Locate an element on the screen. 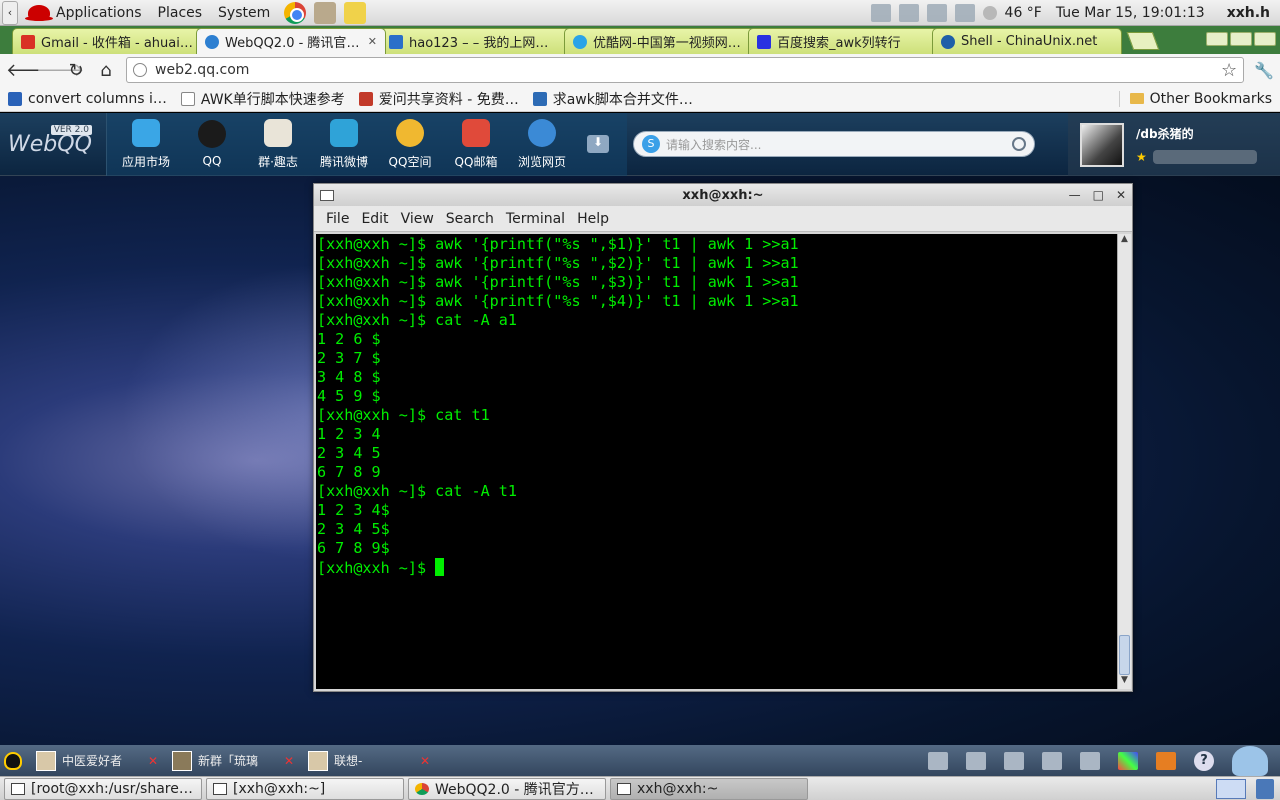 The image size is (1280, 800). parking-icon is located at coordinates (1052, 760).